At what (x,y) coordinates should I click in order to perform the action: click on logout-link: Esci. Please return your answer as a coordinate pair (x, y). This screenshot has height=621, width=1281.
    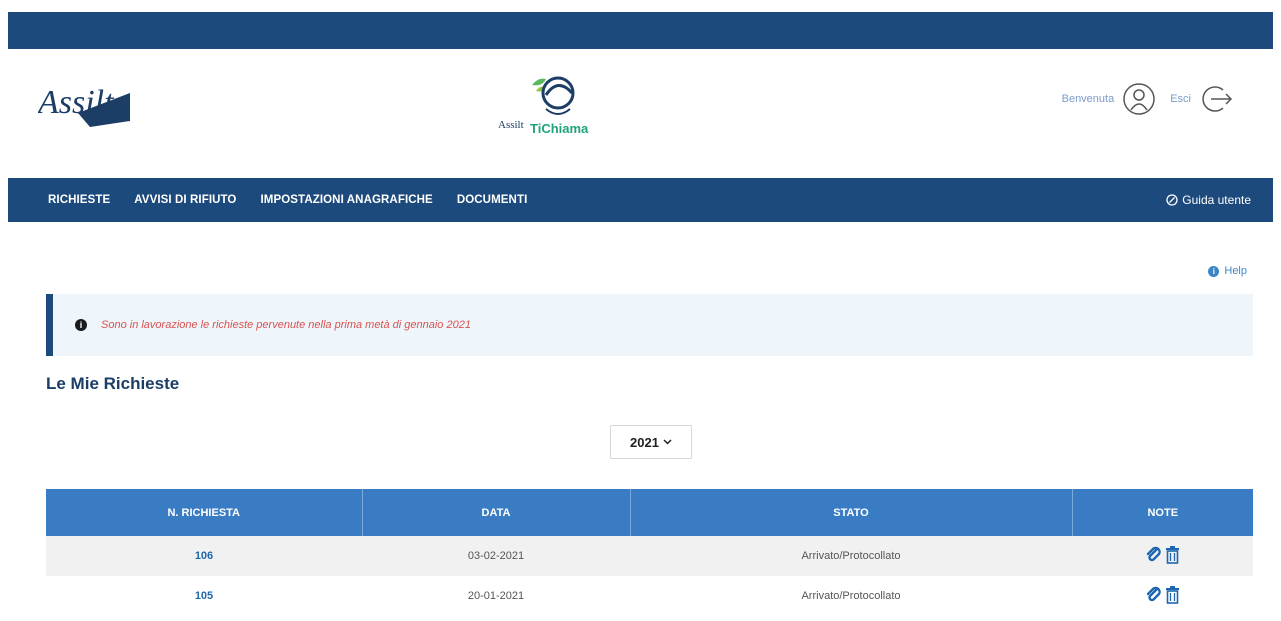
    Looking at the image, I should click on (1180, 99).